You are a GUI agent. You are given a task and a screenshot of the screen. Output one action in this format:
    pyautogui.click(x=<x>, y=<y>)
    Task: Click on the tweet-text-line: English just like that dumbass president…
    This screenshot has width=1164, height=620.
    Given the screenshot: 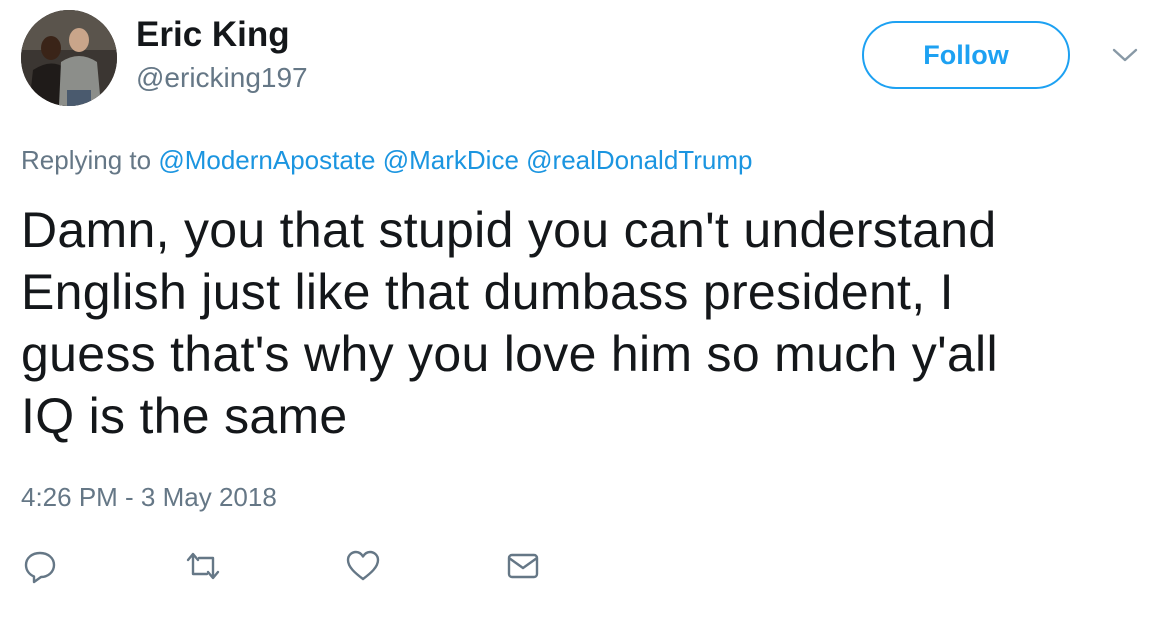 What is the action you would take?
    pyautogui.click(x=487, y=292)
    